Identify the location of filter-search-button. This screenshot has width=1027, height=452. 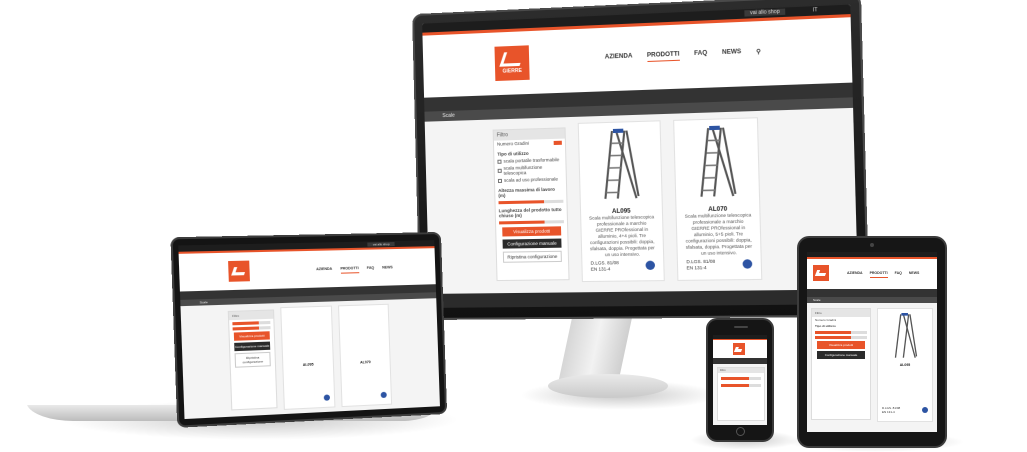
(557, 142).